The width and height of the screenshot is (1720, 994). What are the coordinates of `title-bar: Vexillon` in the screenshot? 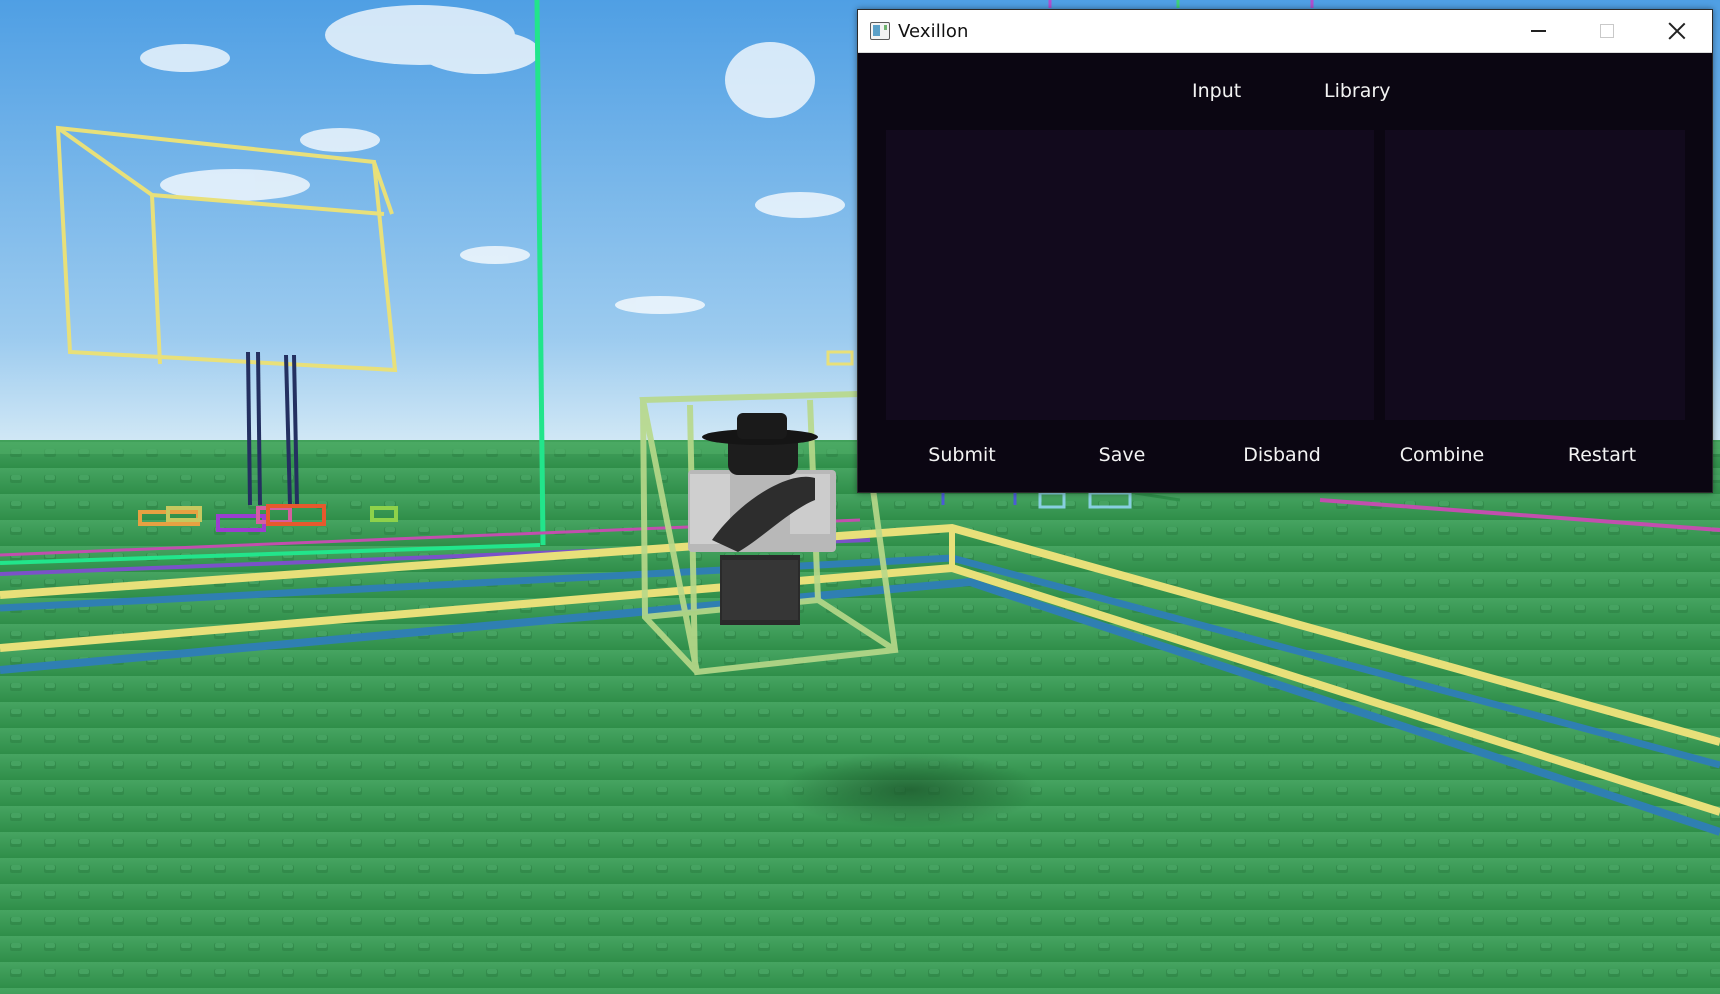 It's located at (1285, 31).